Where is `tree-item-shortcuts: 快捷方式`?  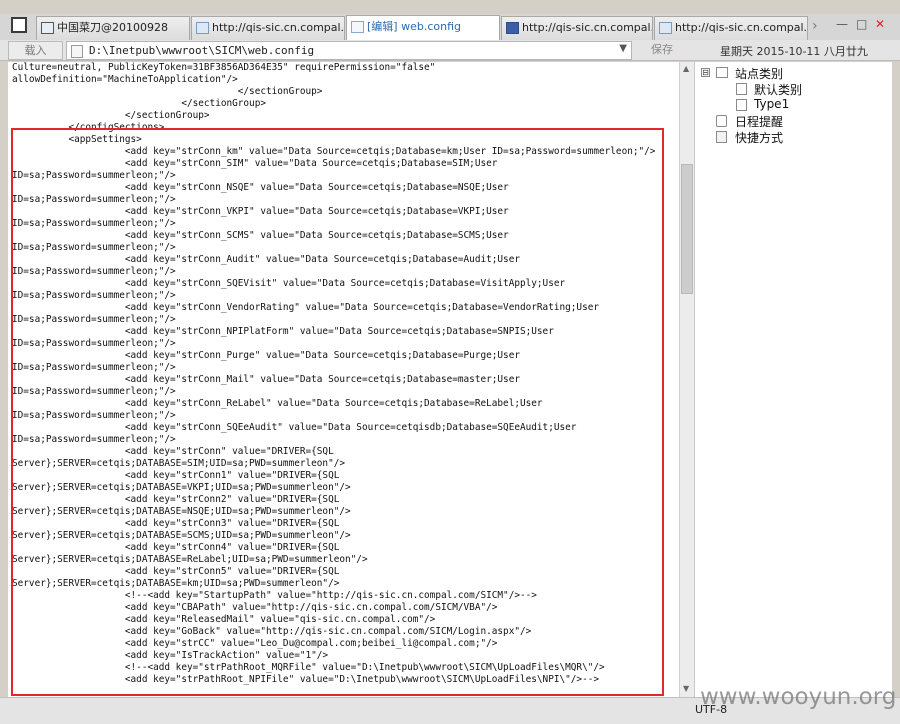
tree-item-shortcuts: 快捷方式 is located at coordinates (759, 137).